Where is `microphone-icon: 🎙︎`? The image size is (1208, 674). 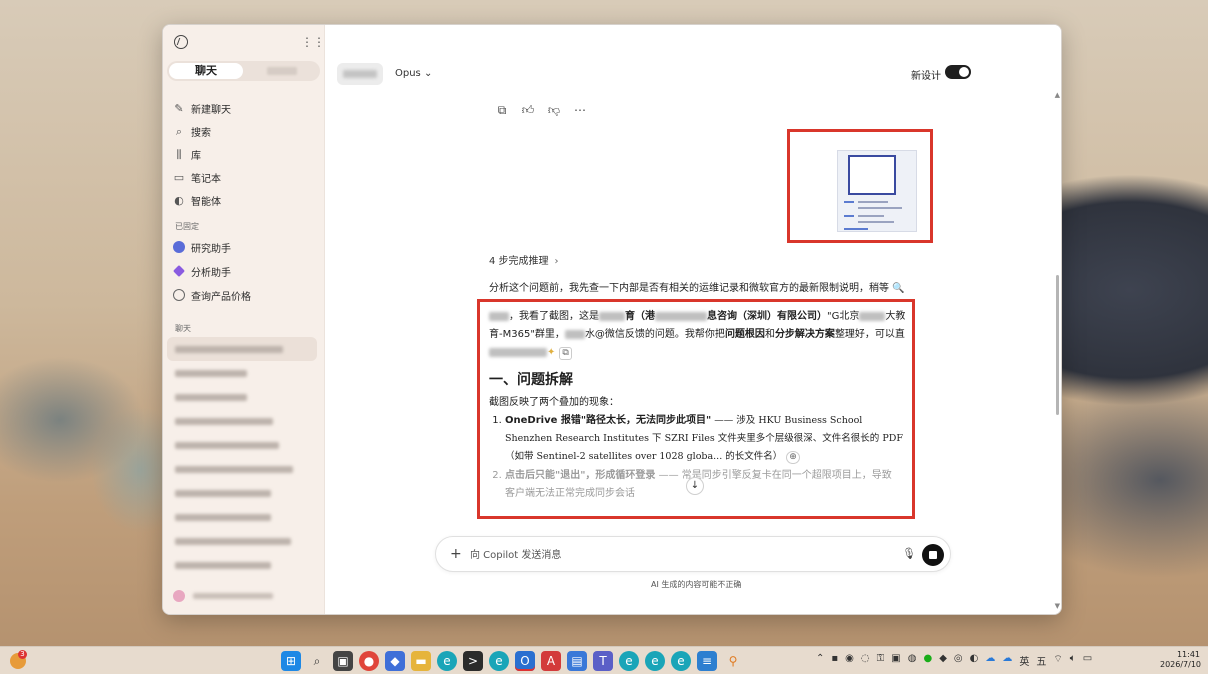 microphone-icon: 🎙︎ is located at coordinates (909, 553).